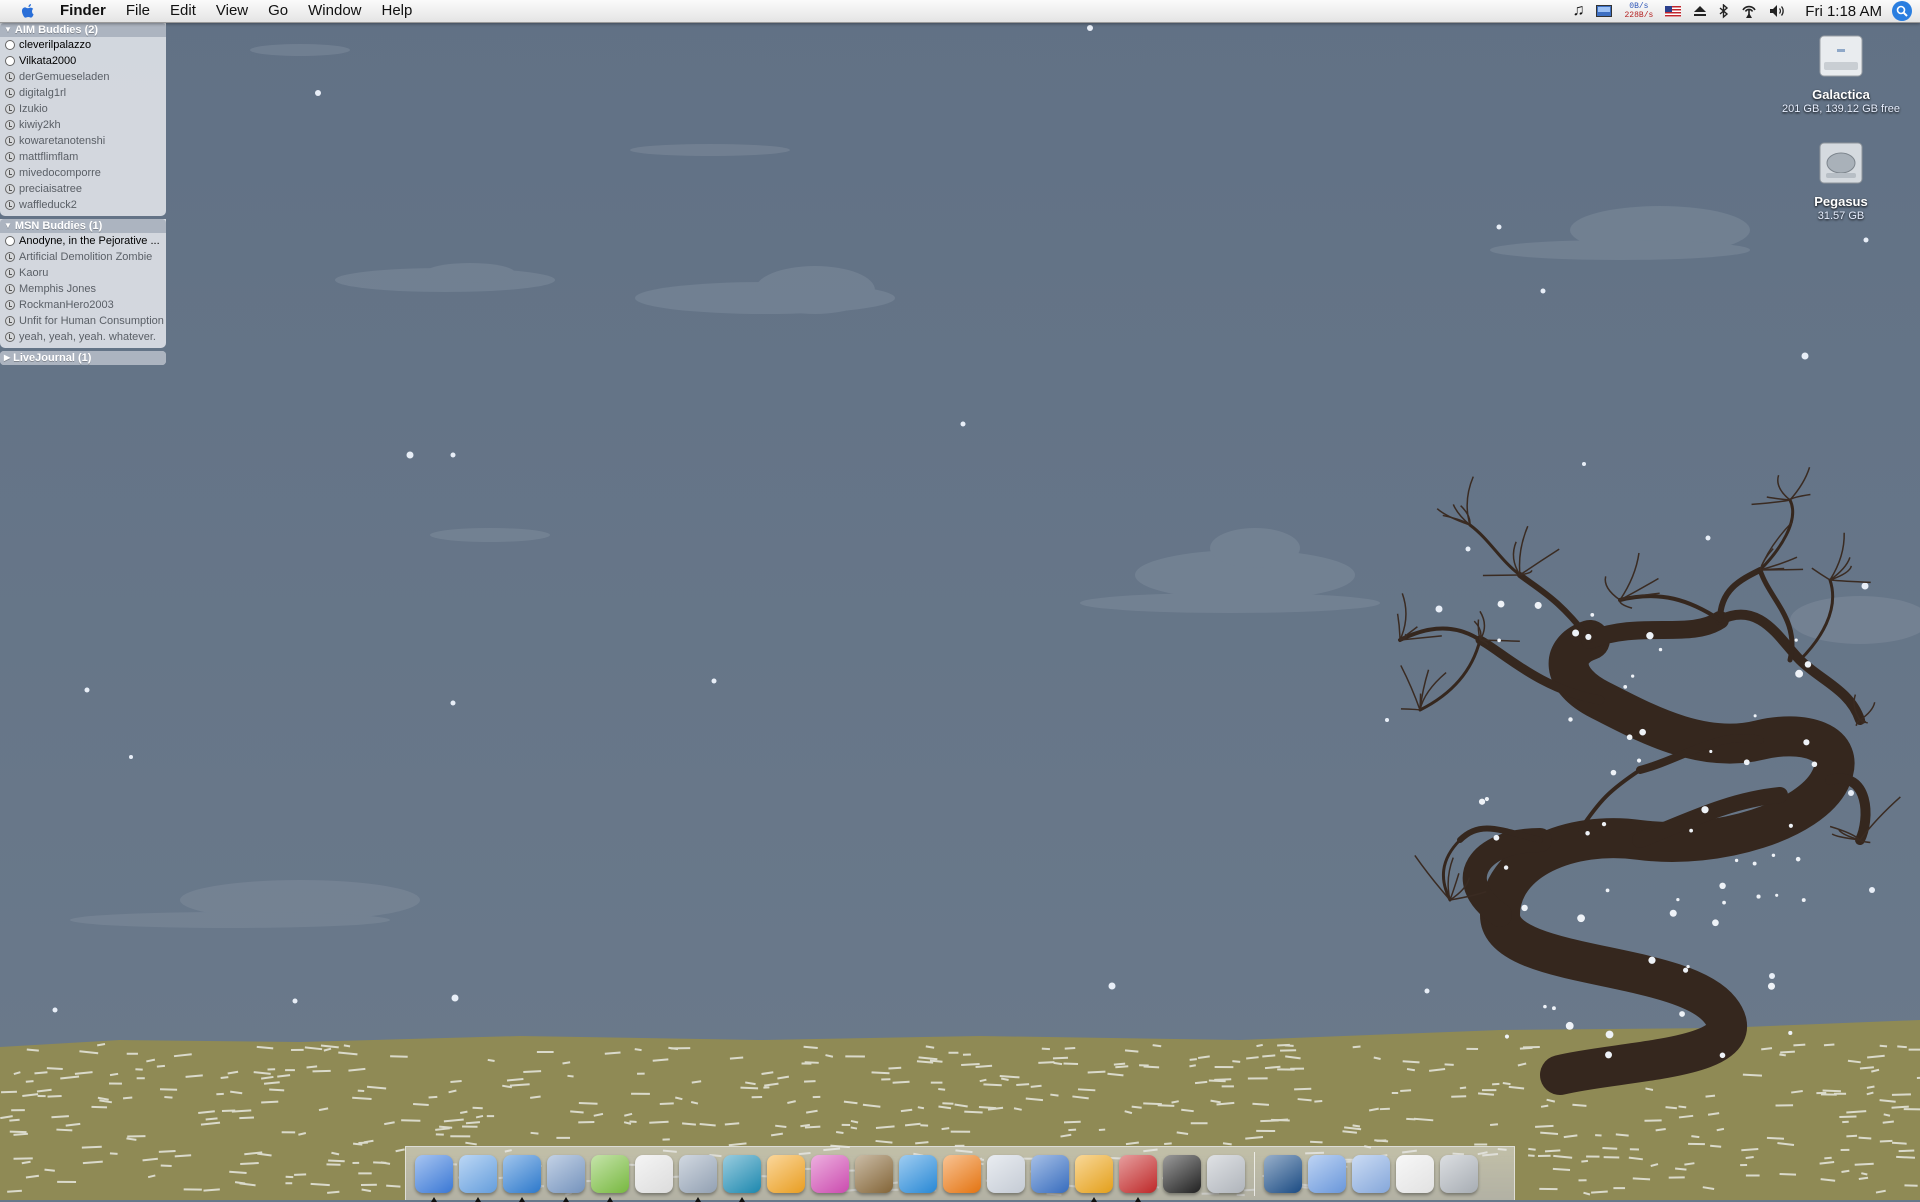  Describe the element at coordinates (83, 77) in the screenshot. I see `buddy-row: derGemueseladen` at that location.